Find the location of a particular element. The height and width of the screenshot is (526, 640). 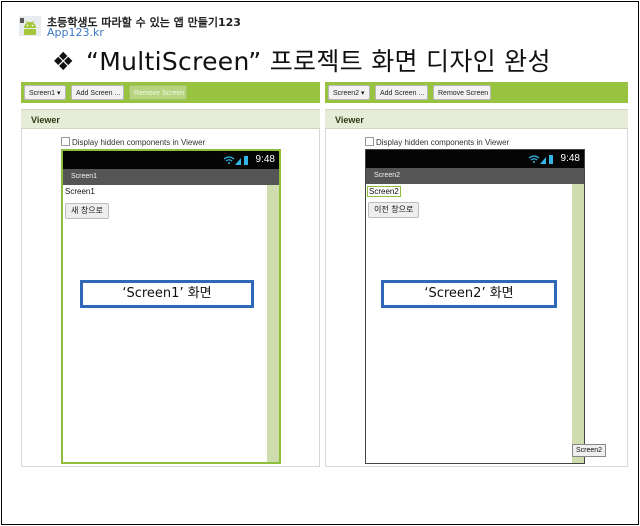

screen-label: Screen2 is located at coordinates (384, 191).